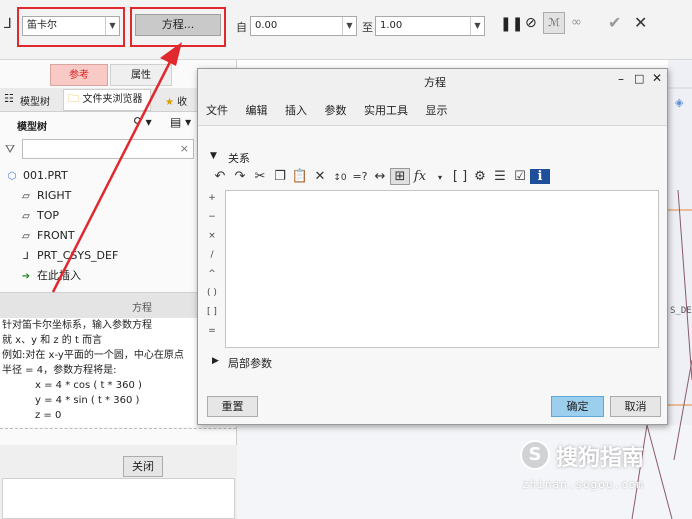 Image resolution: width=692 pixels, height=519 pixels. What do you see at coordinates (535, 455) in the screenshot?
I see `sogou-logo-icon: S` at bounding box center [535, 455].